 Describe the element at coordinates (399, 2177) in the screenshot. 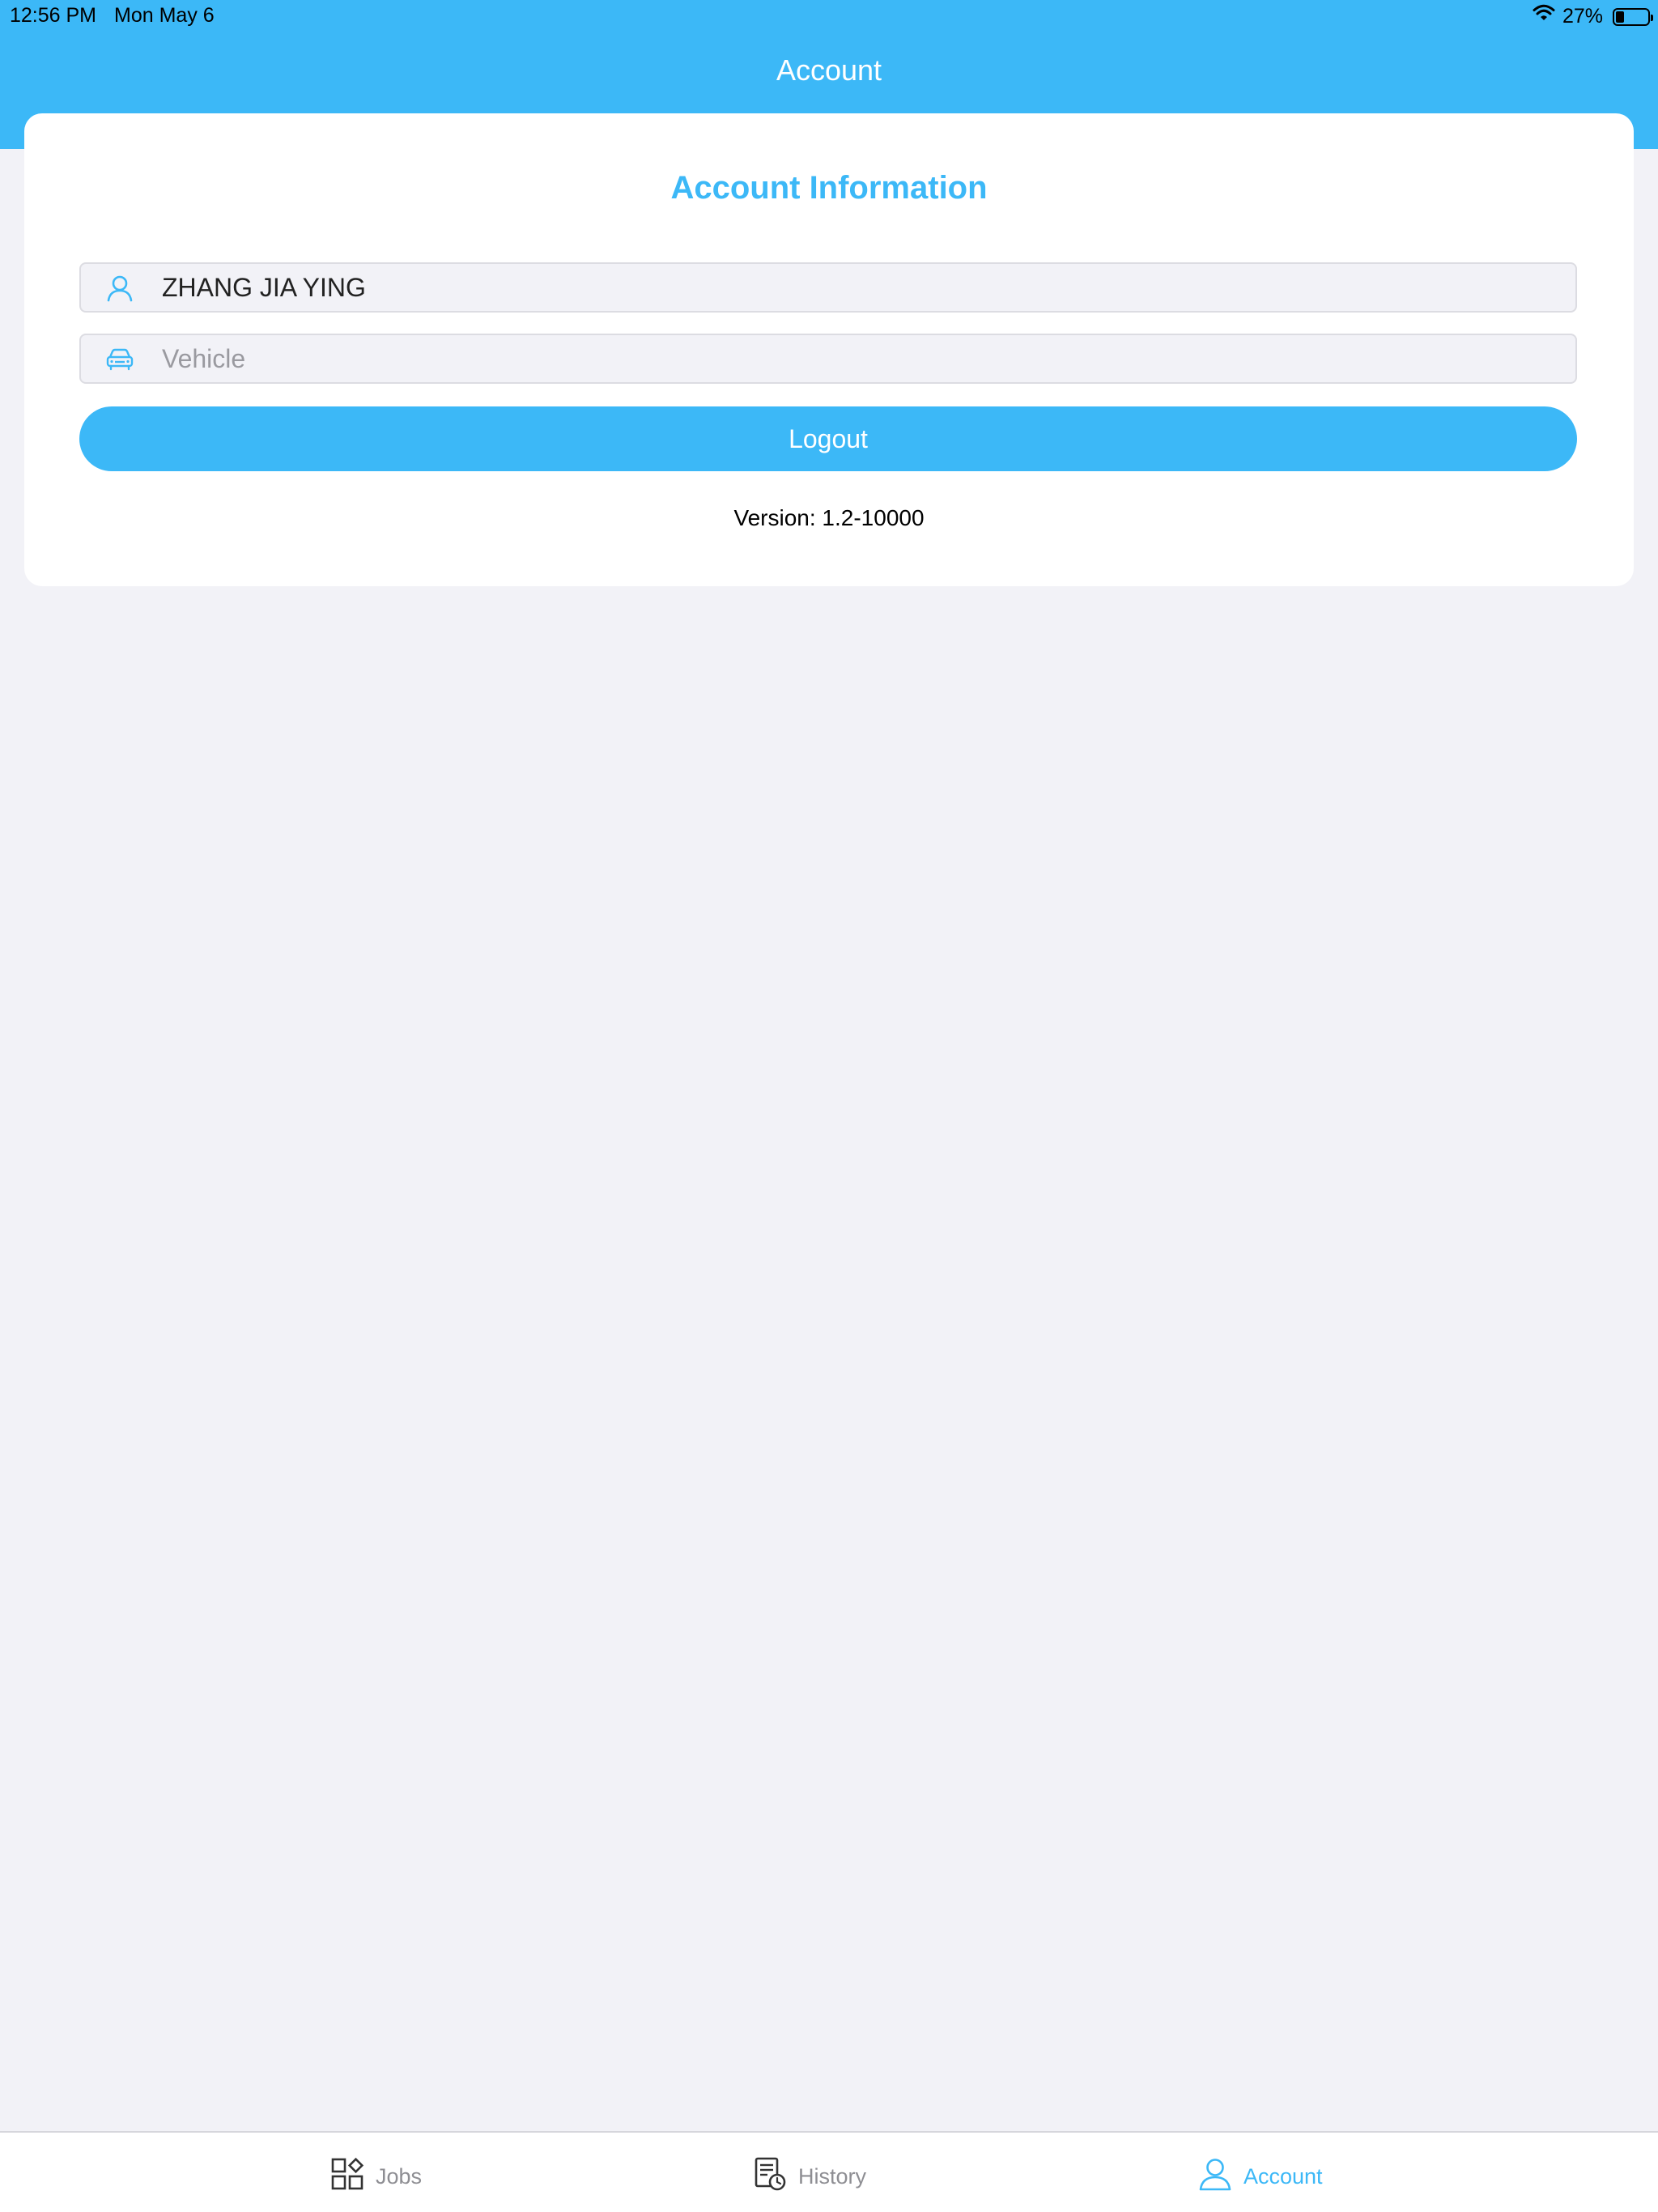

I see `tab-jobs-label: Jobs` at that location.